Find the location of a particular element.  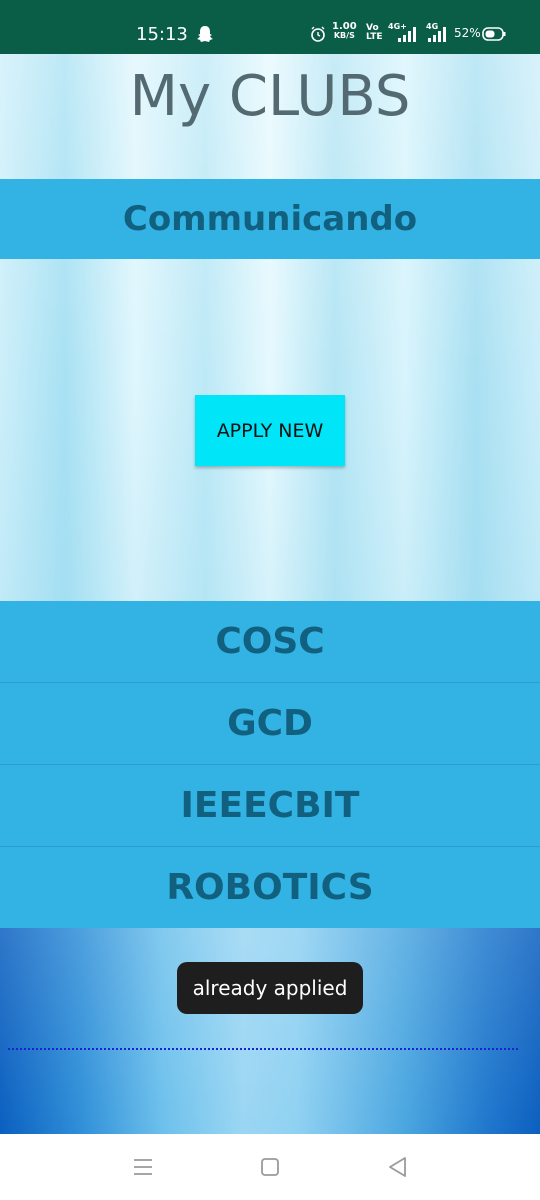

club-item-label: GCD is located at coordinates (270, 723).